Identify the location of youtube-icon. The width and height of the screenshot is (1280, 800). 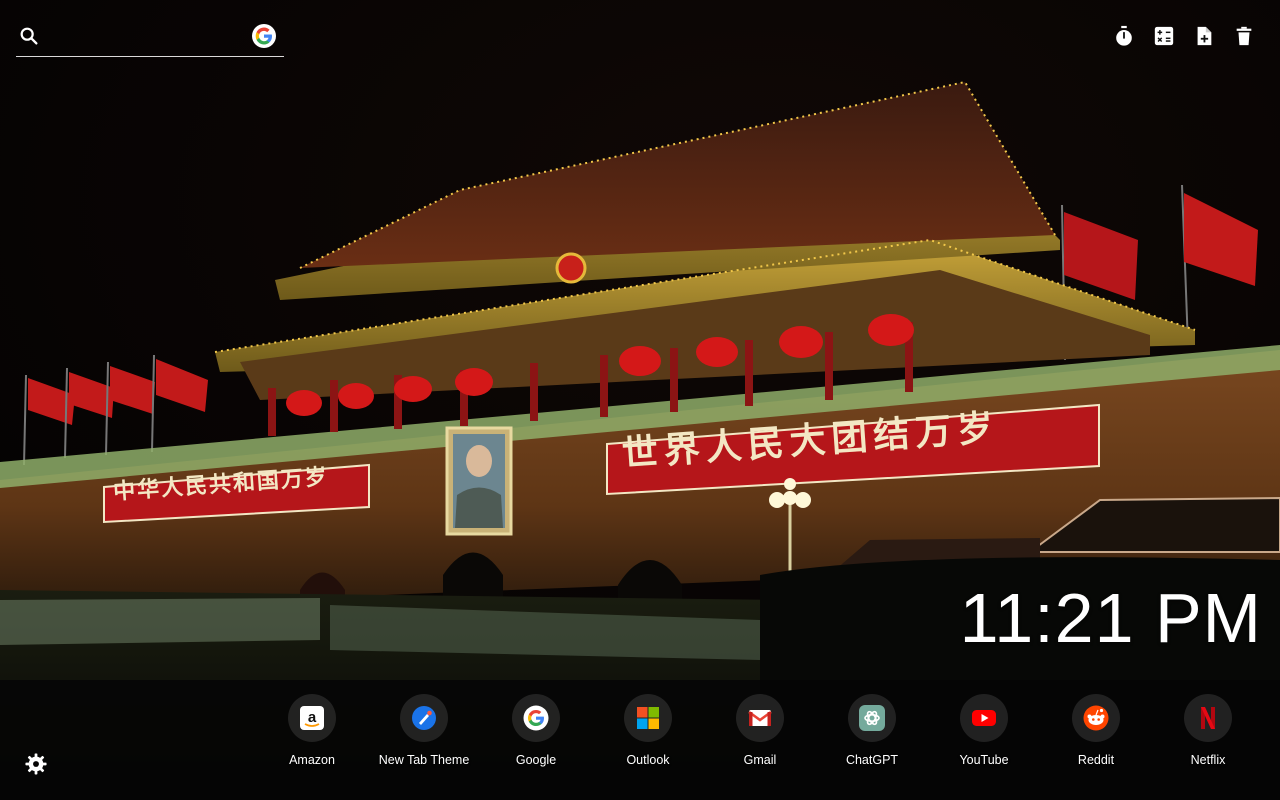
(984, 718).